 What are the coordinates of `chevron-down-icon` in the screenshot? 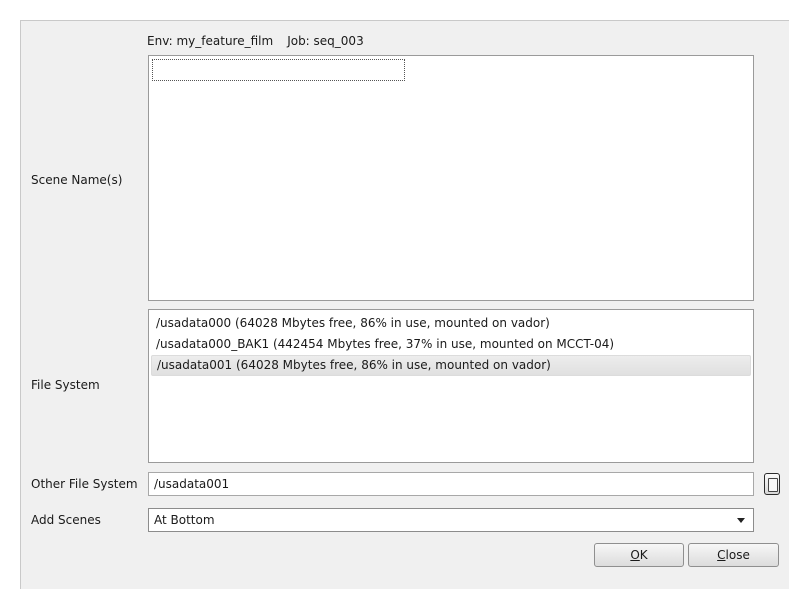 It's located at (741, 520).